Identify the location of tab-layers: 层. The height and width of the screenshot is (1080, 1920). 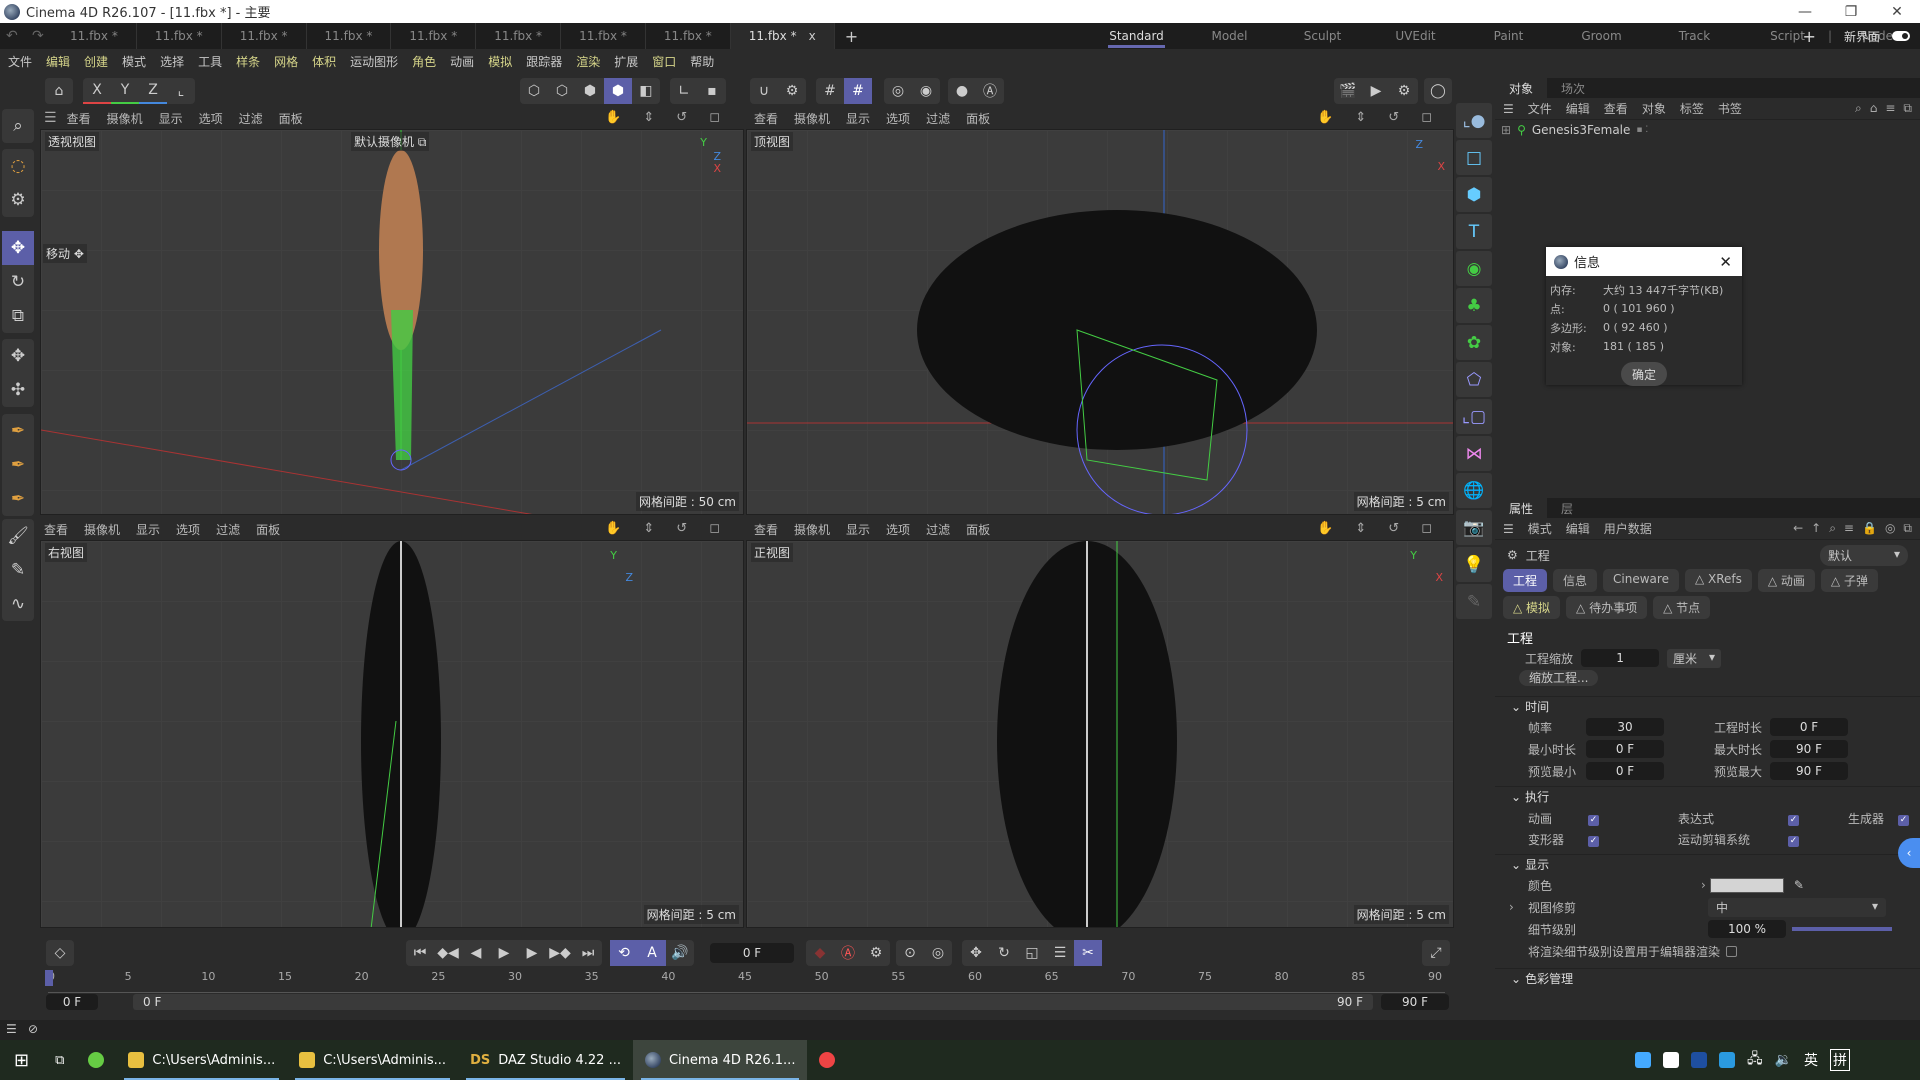
(1567, 508).